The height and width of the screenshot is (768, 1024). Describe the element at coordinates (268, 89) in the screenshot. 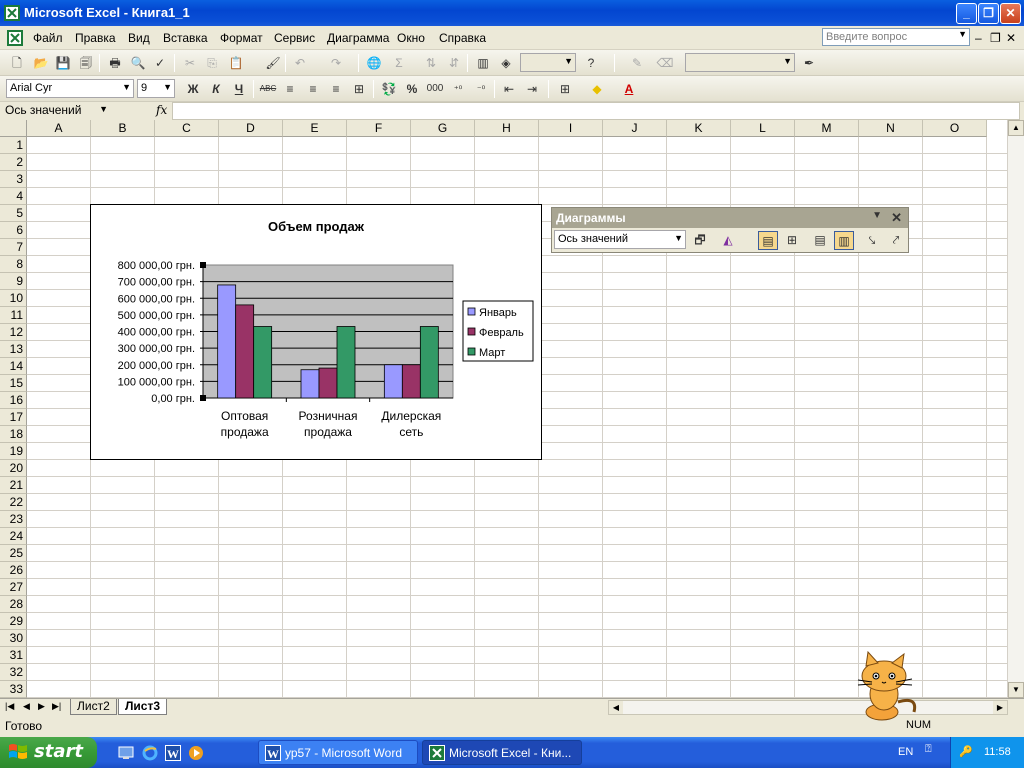

I see `strikethrough-icon: ABC` at that location.